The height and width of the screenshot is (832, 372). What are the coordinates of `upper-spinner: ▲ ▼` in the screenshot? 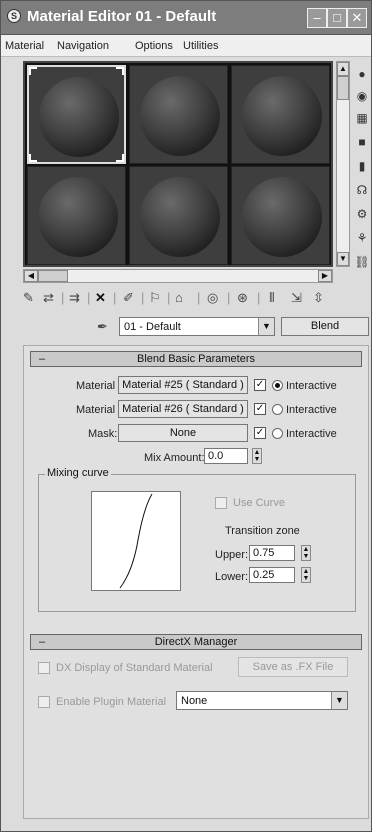 It's located at (306, 553).